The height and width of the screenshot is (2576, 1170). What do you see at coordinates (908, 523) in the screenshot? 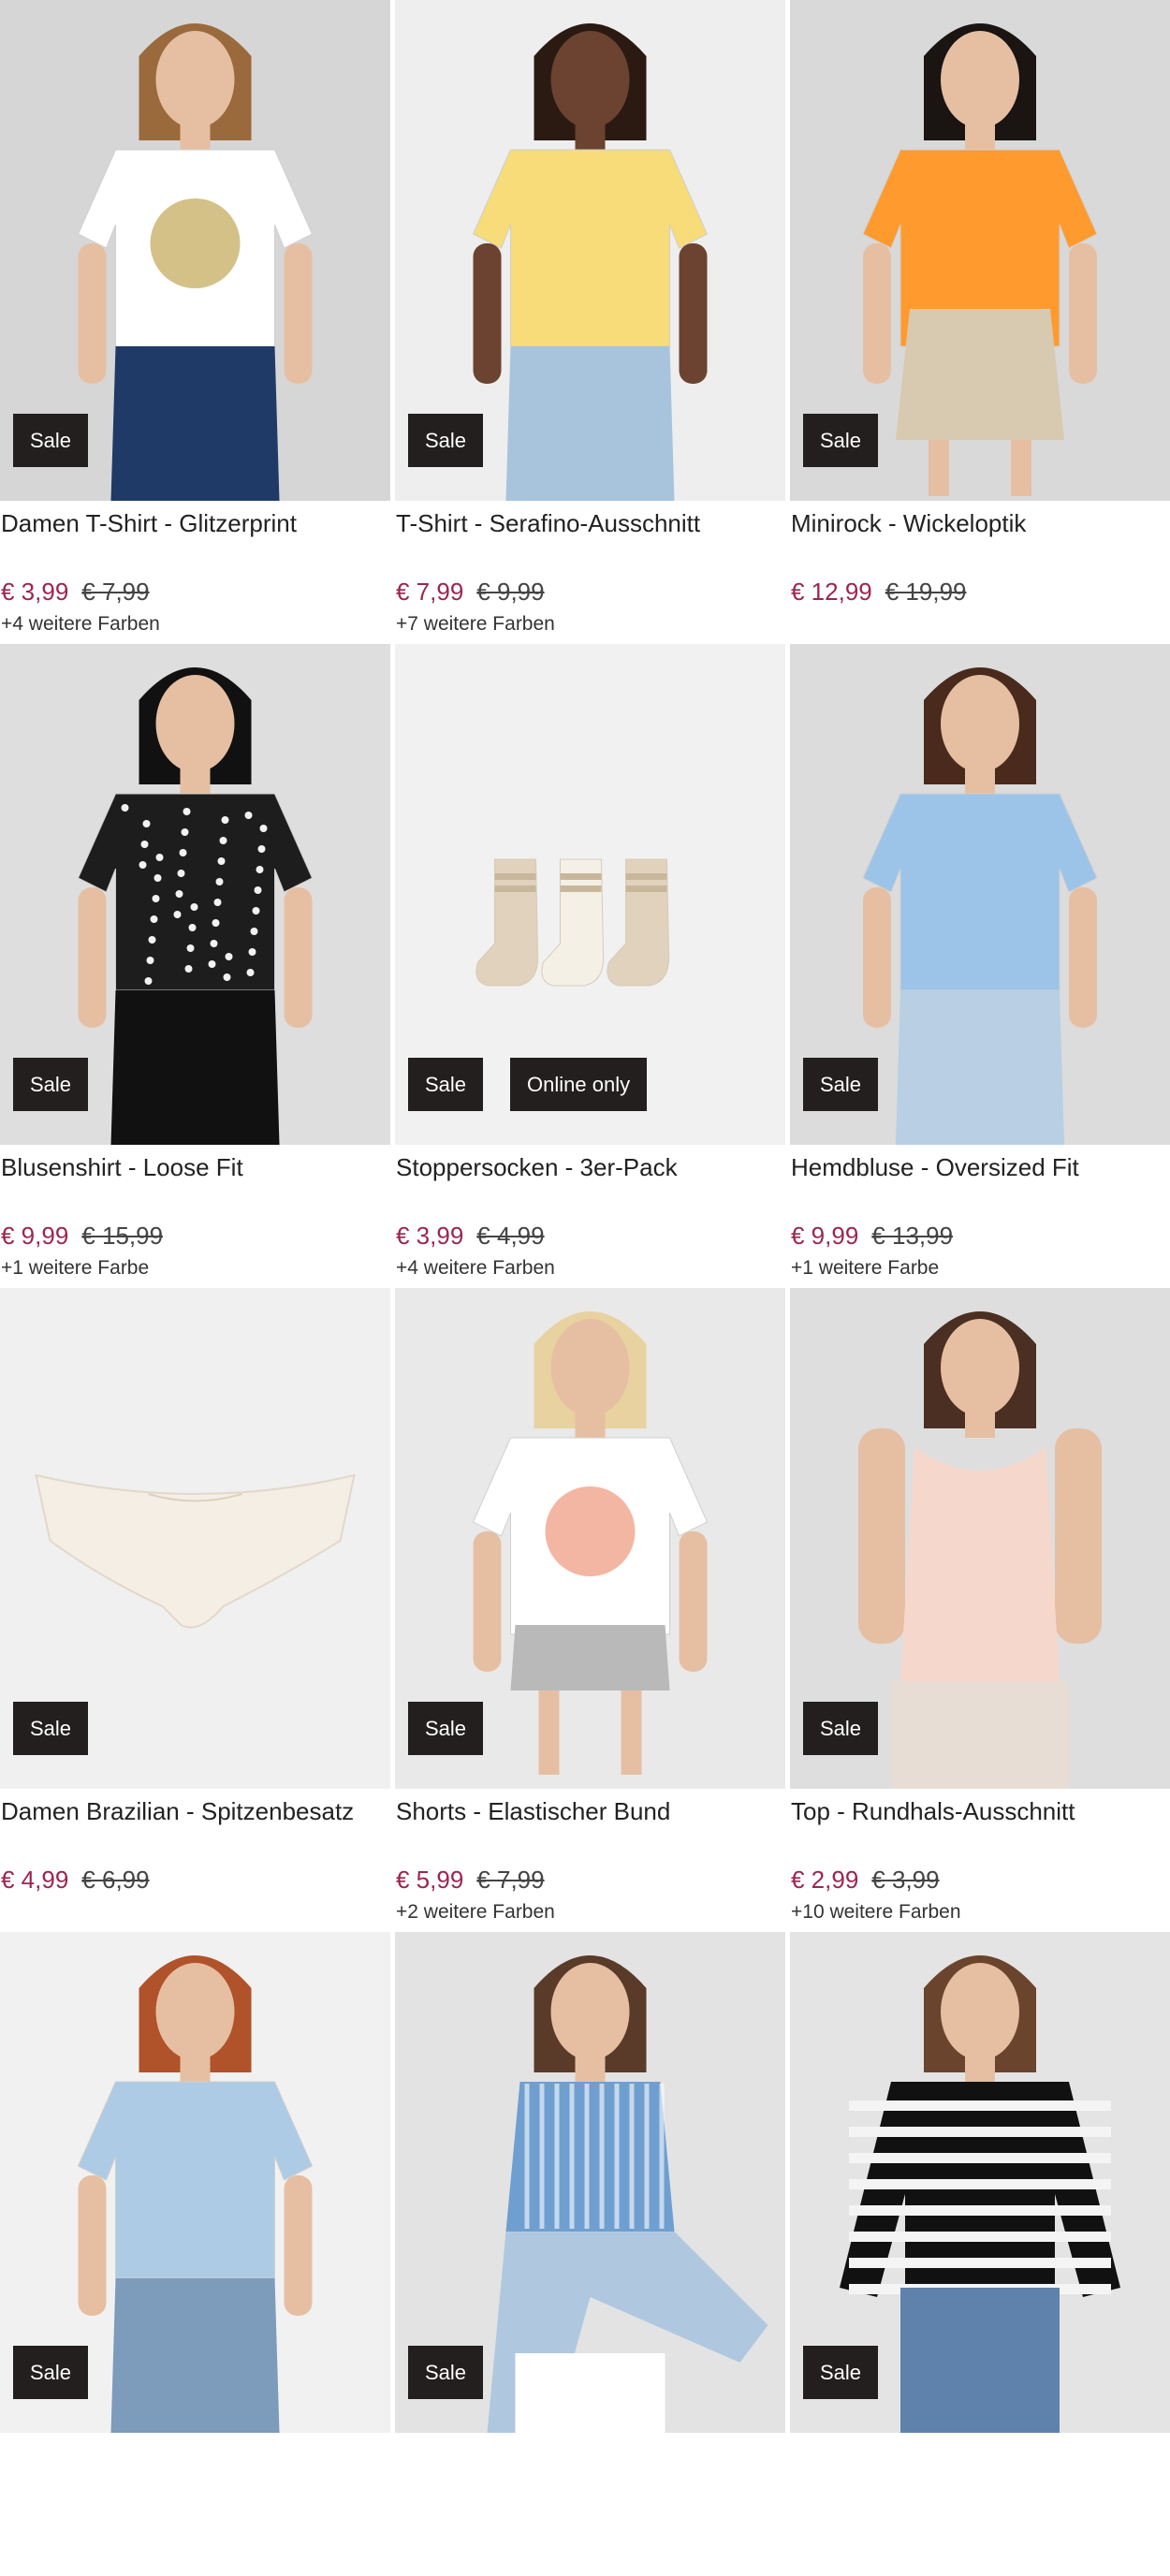
I see `product-name: Minirock - Wickeloptik` at bounding box center [908, 523].